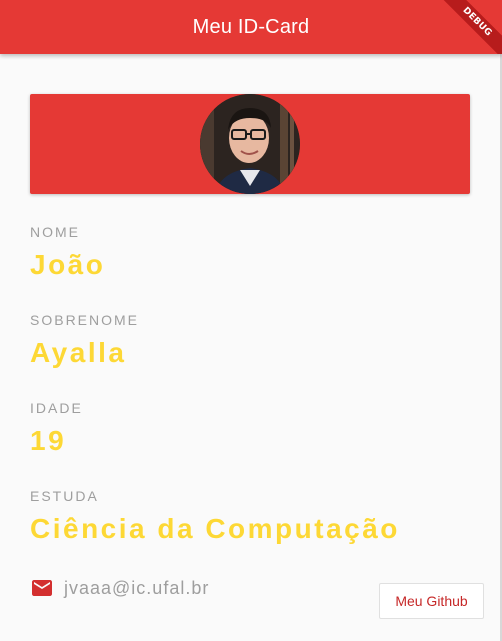 This screenshot has width=502, height=641. I want to click on avatar, so click(250, 144).